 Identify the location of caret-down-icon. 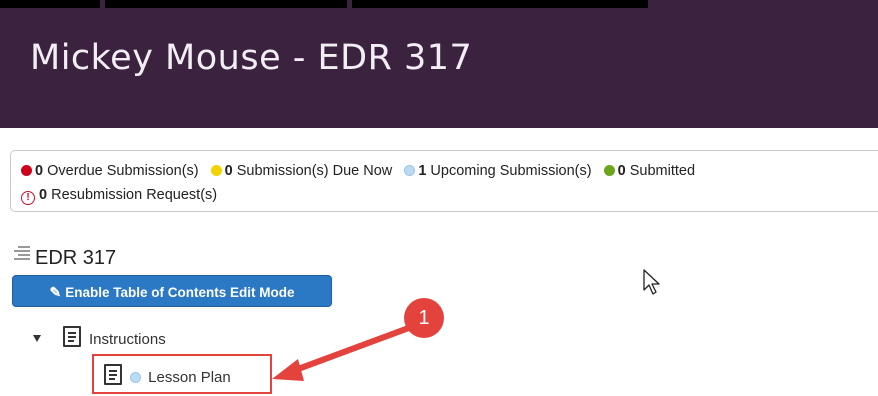
(37, 338).